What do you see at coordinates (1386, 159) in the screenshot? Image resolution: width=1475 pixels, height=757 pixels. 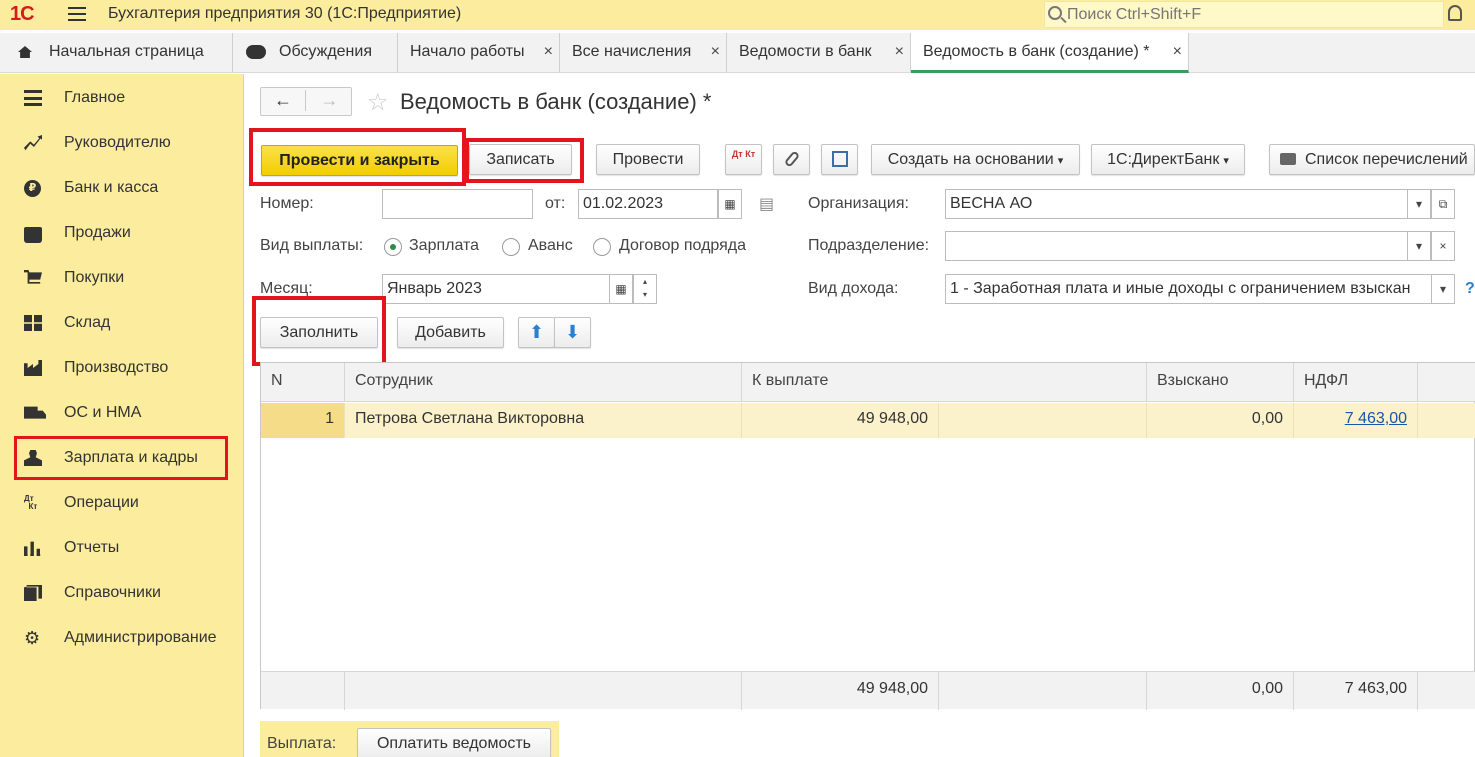 I see `button-label: Список перечислений` at bounding box center [1386, 159].